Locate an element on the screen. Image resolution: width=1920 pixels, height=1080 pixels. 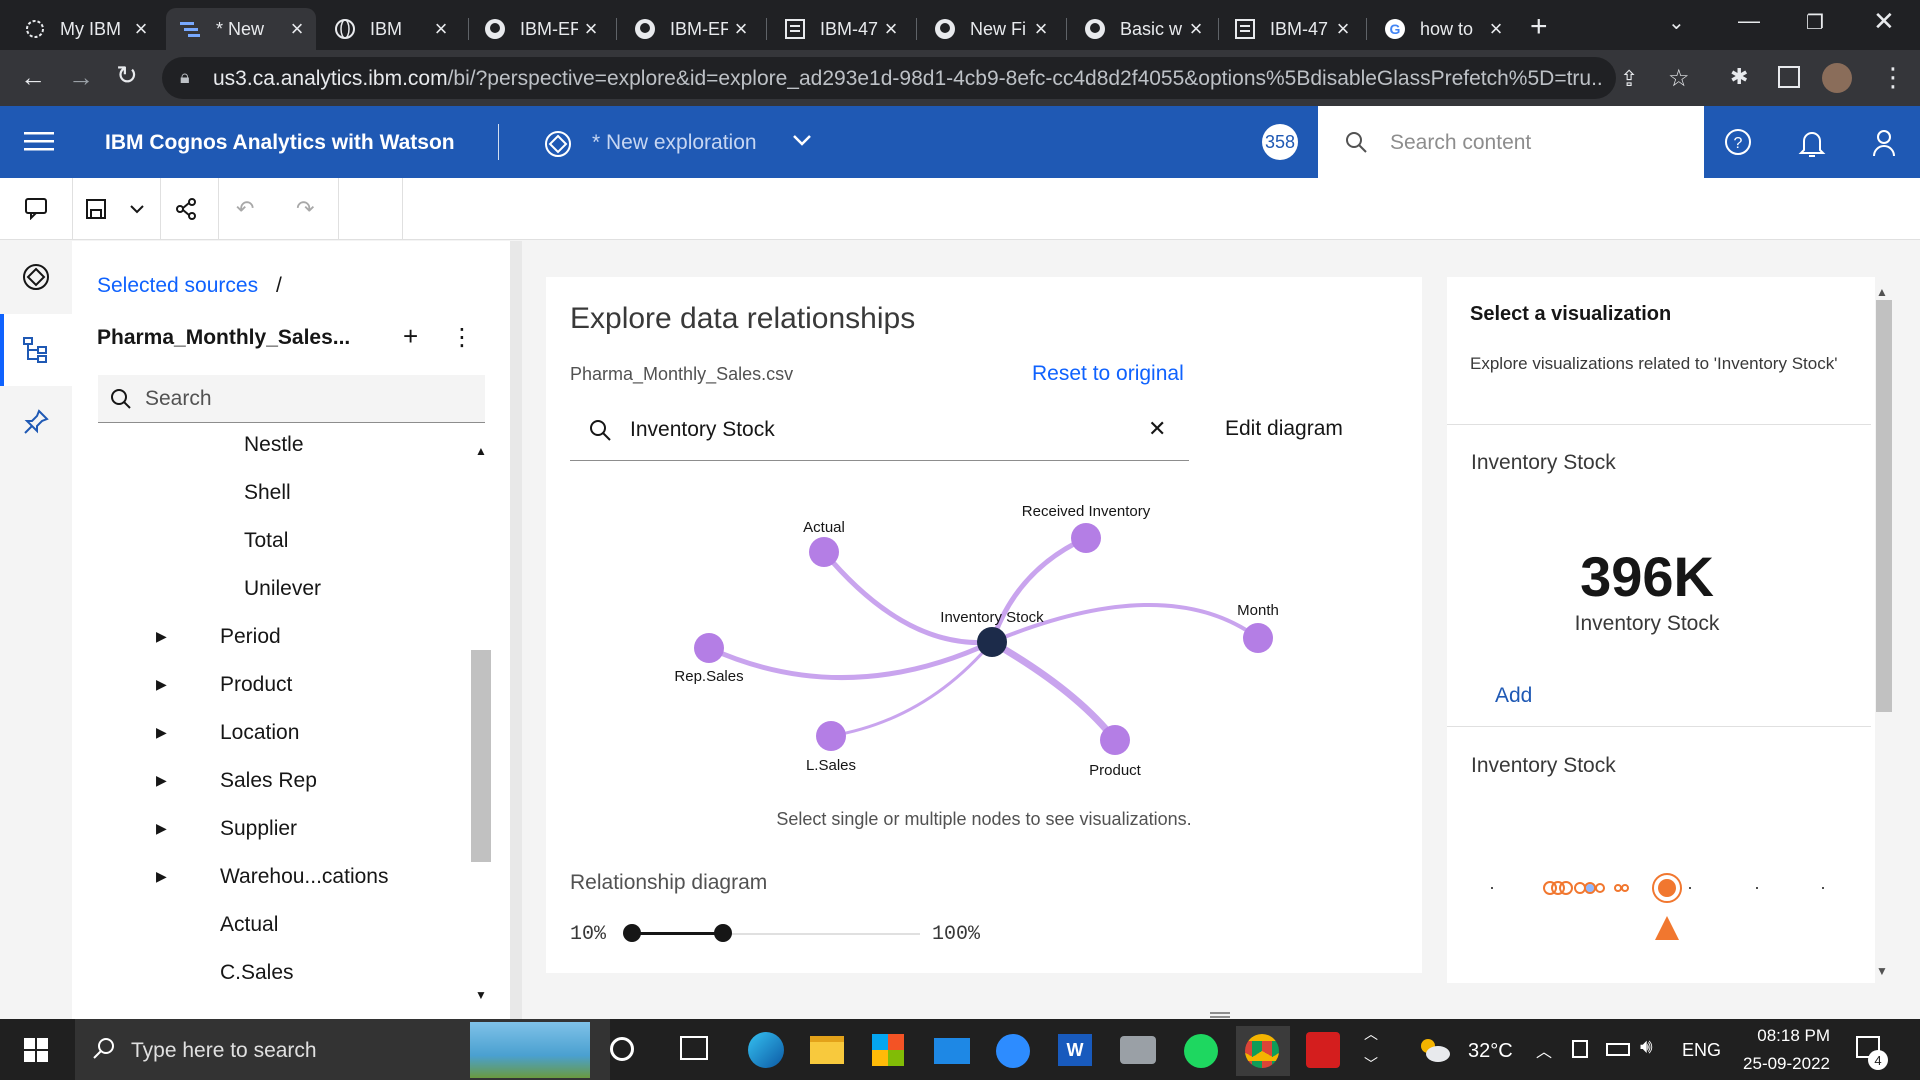
tree-item: Unilever is located at coordinates (282, 589).